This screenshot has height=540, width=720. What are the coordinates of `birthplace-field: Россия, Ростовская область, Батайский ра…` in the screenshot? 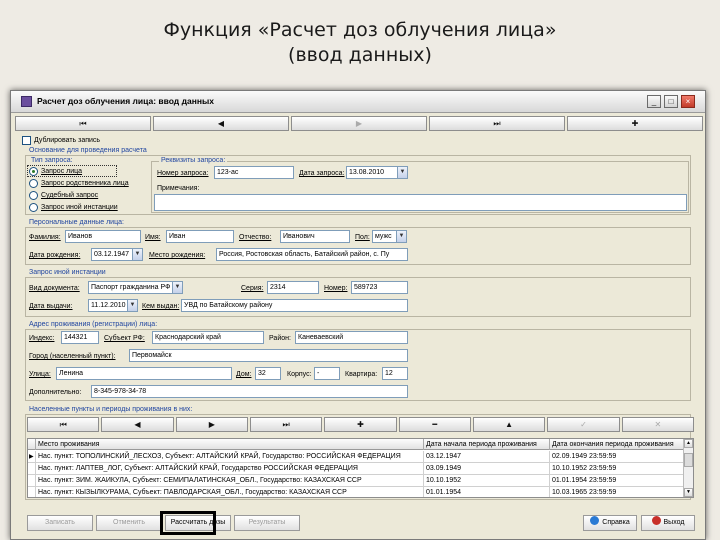 It's located at (312, 254).